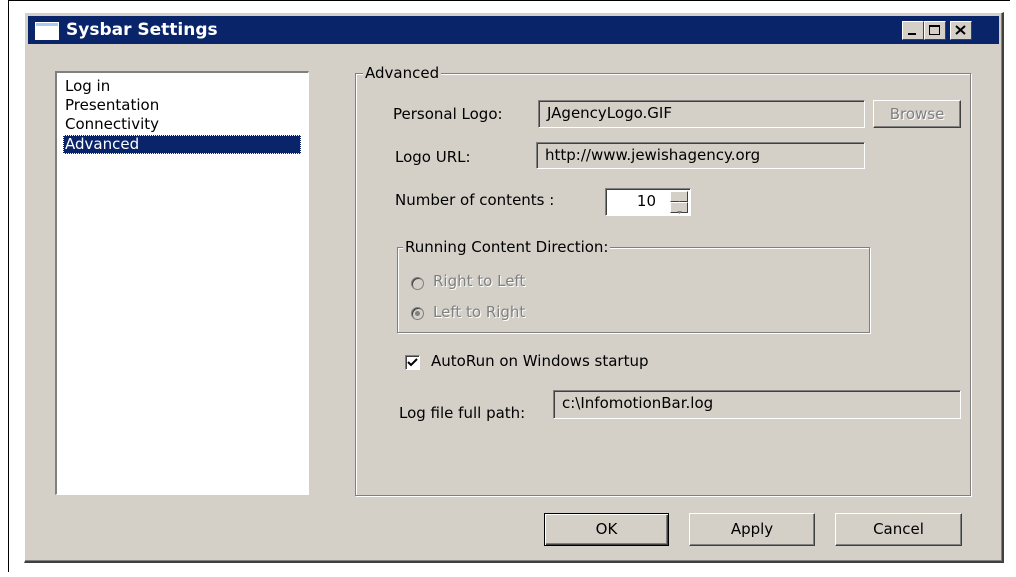  Describe the element at coordinates (462, 413) in the screenshot. I see `logfile-label: Log file full path:` at that location.